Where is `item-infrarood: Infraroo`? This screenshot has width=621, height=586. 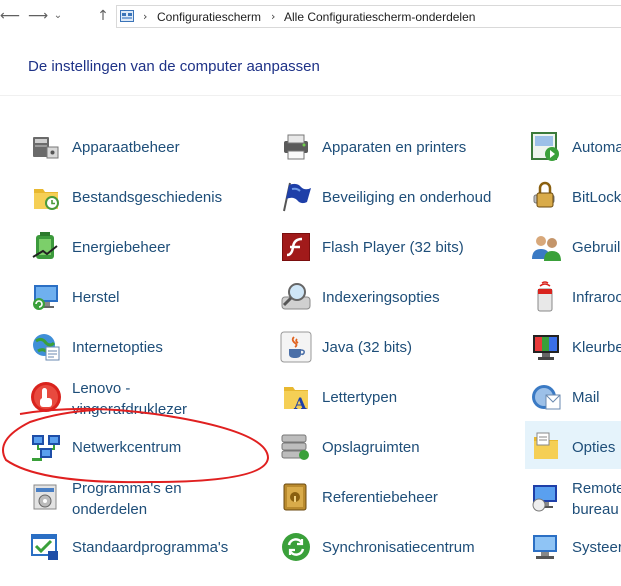
item-infrarood: Infraroo is located at coordinates (575, 305).